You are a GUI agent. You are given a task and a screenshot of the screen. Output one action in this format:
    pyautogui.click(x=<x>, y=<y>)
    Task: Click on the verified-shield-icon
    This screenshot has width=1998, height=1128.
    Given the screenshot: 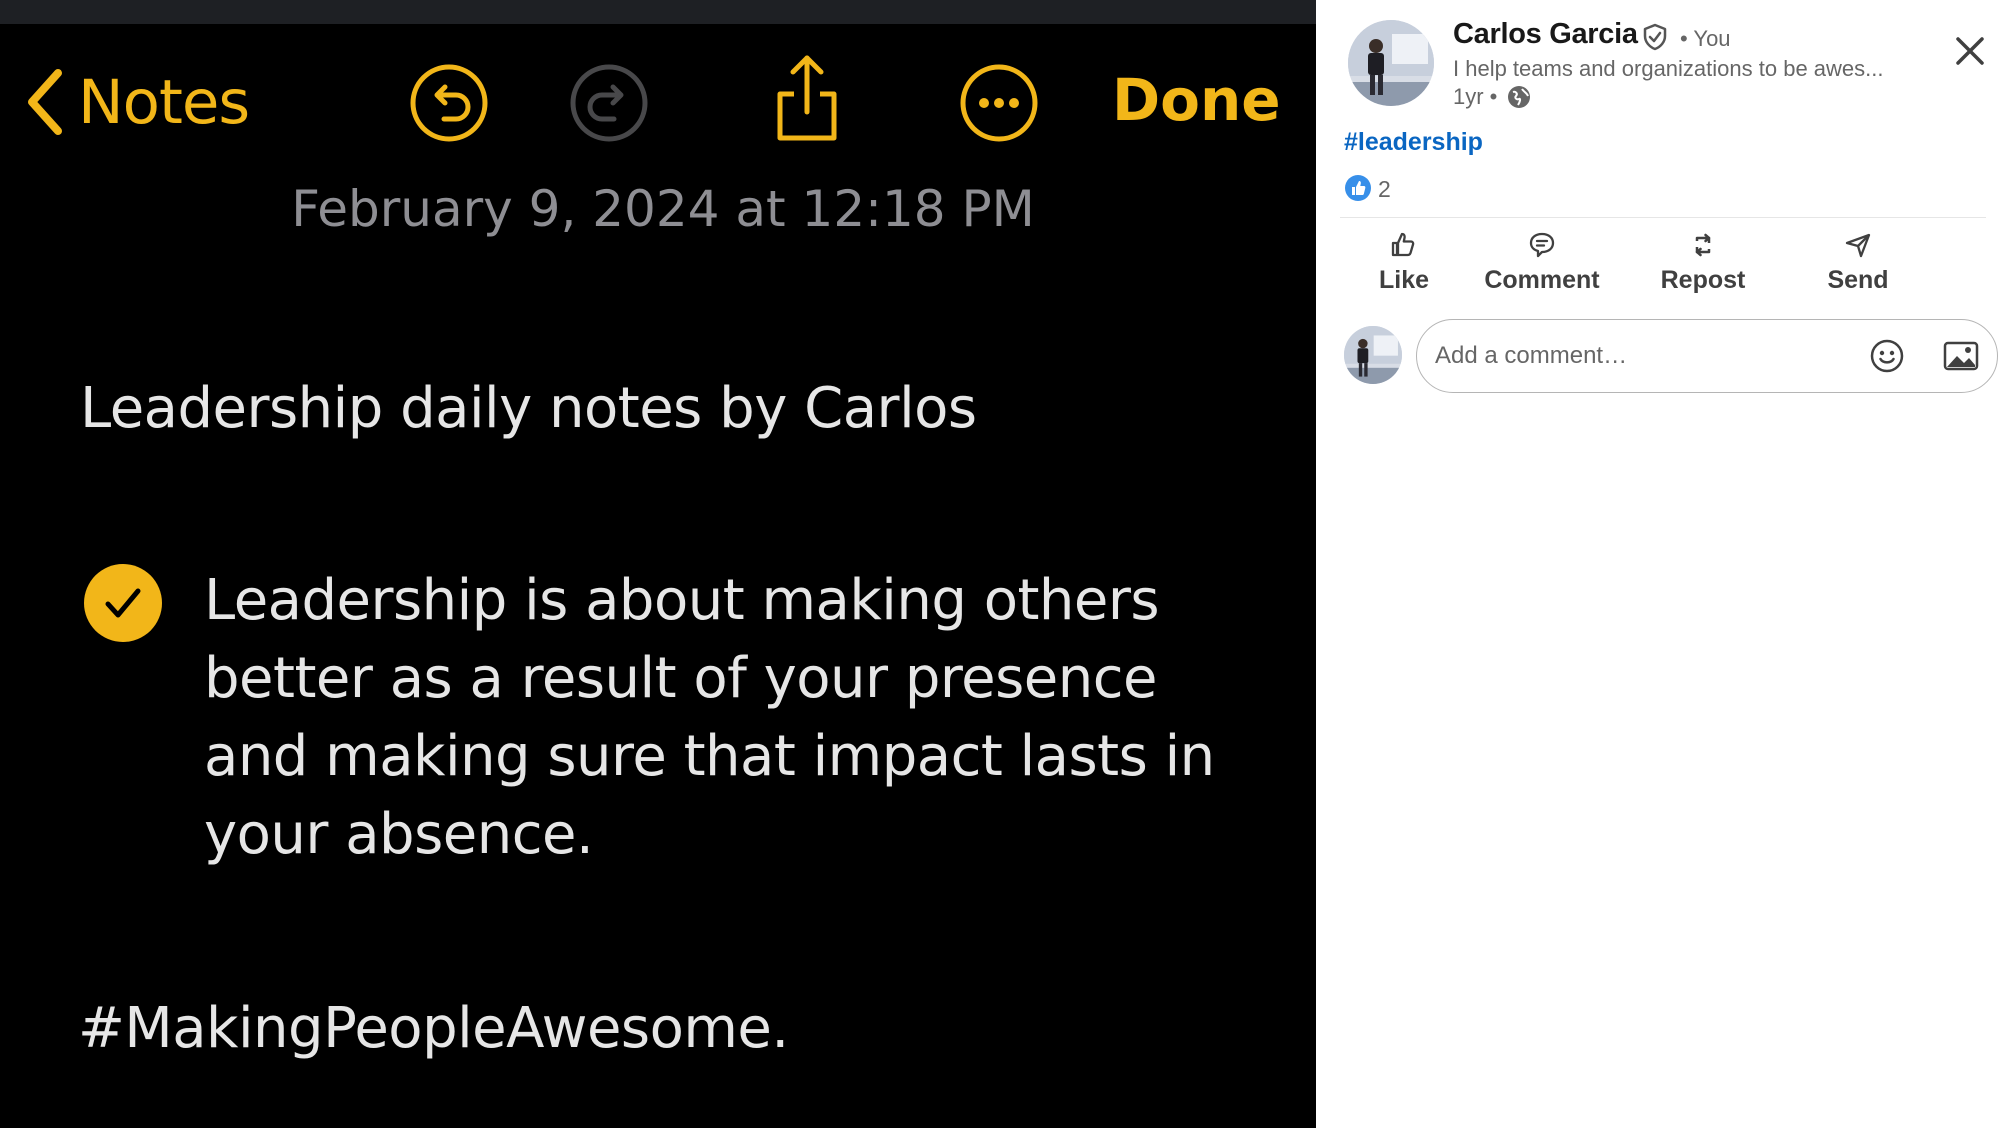 What is the action you would take?
    pyautogui.click(x=1655, y=37)
    